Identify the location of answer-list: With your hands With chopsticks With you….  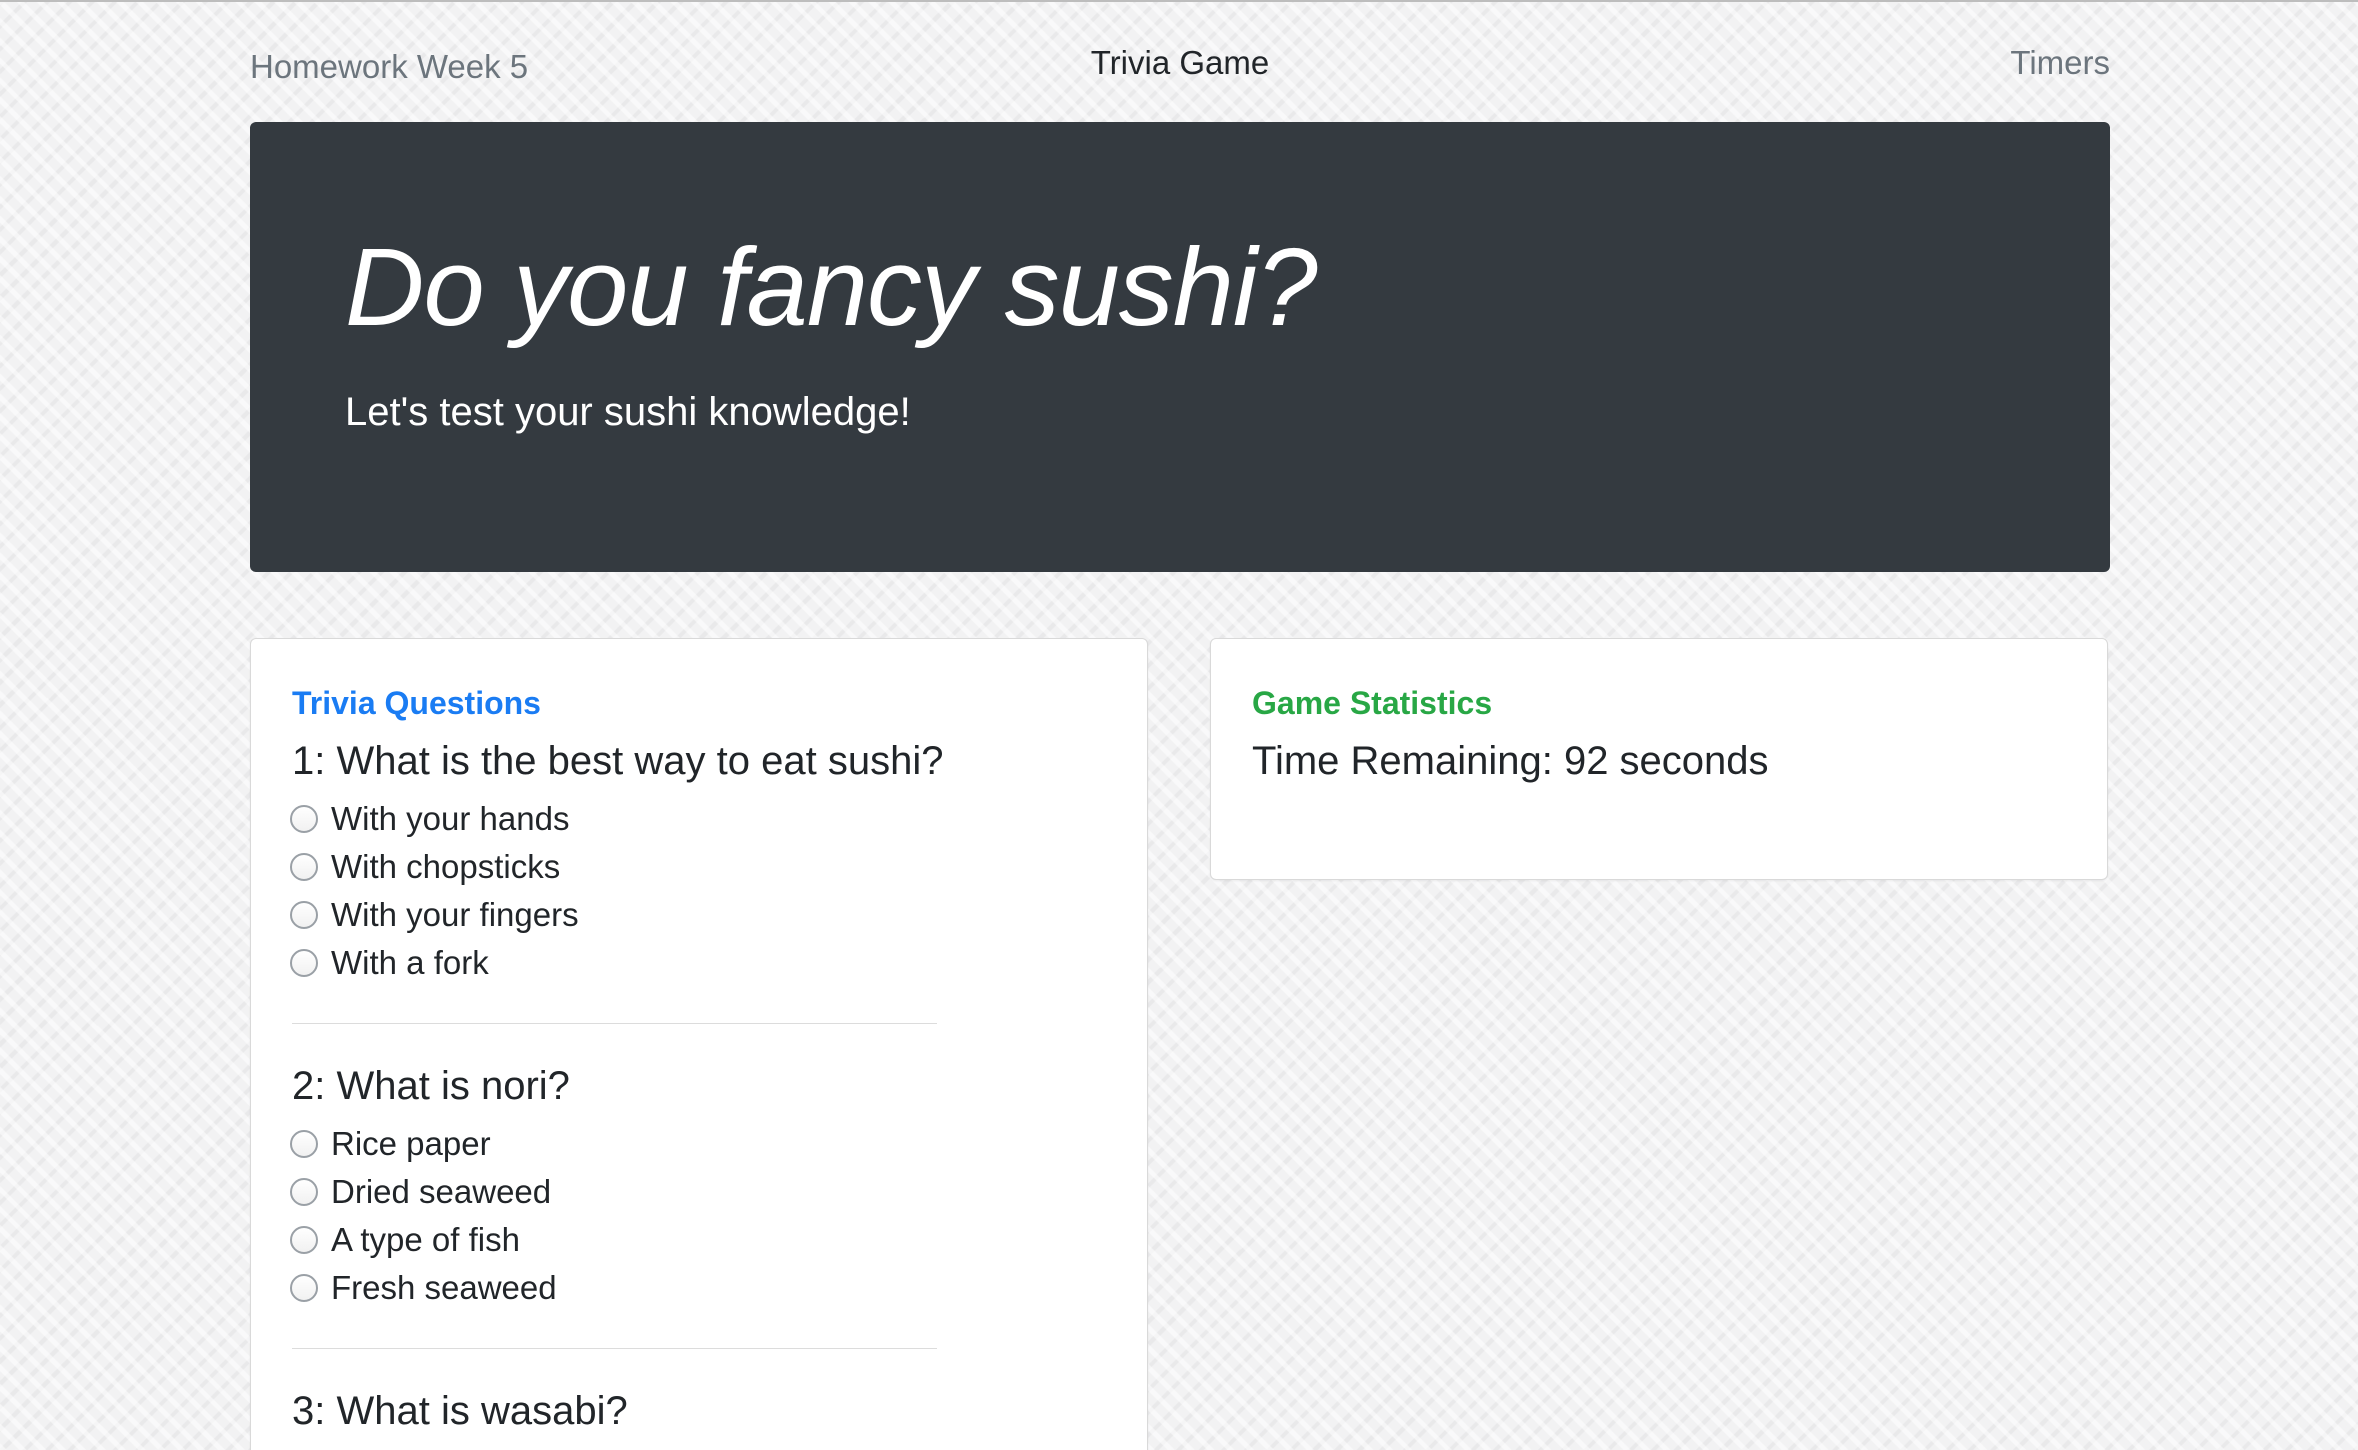
(698, 891).